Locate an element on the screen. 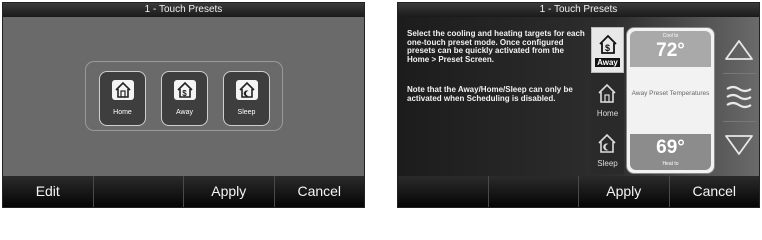 This screenshot has height=240, width=762. preset-label: Sleep is located at coordinates (246, 112).